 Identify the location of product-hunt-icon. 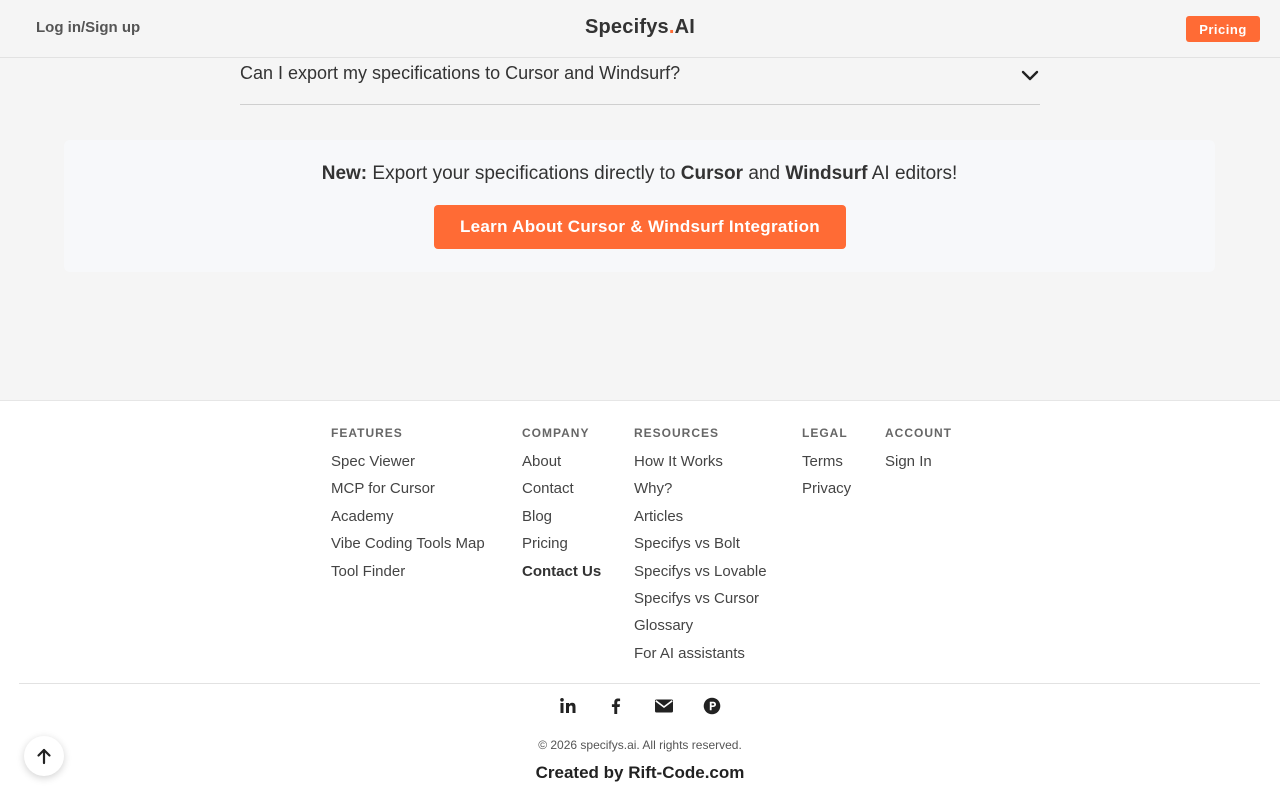
(712, 706).